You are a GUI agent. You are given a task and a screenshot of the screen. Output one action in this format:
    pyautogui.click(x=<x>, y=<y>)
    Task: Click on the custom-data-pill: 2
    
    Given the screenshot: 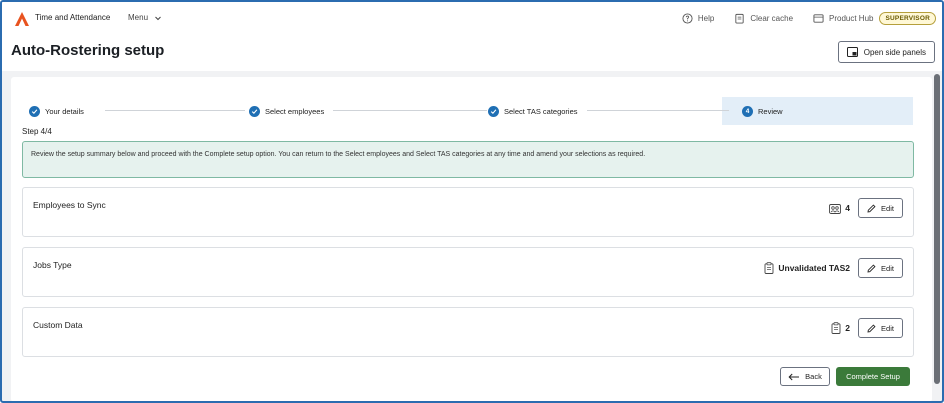 What is the action you would take?
    pyautogui.click(x=840, y=328)
    